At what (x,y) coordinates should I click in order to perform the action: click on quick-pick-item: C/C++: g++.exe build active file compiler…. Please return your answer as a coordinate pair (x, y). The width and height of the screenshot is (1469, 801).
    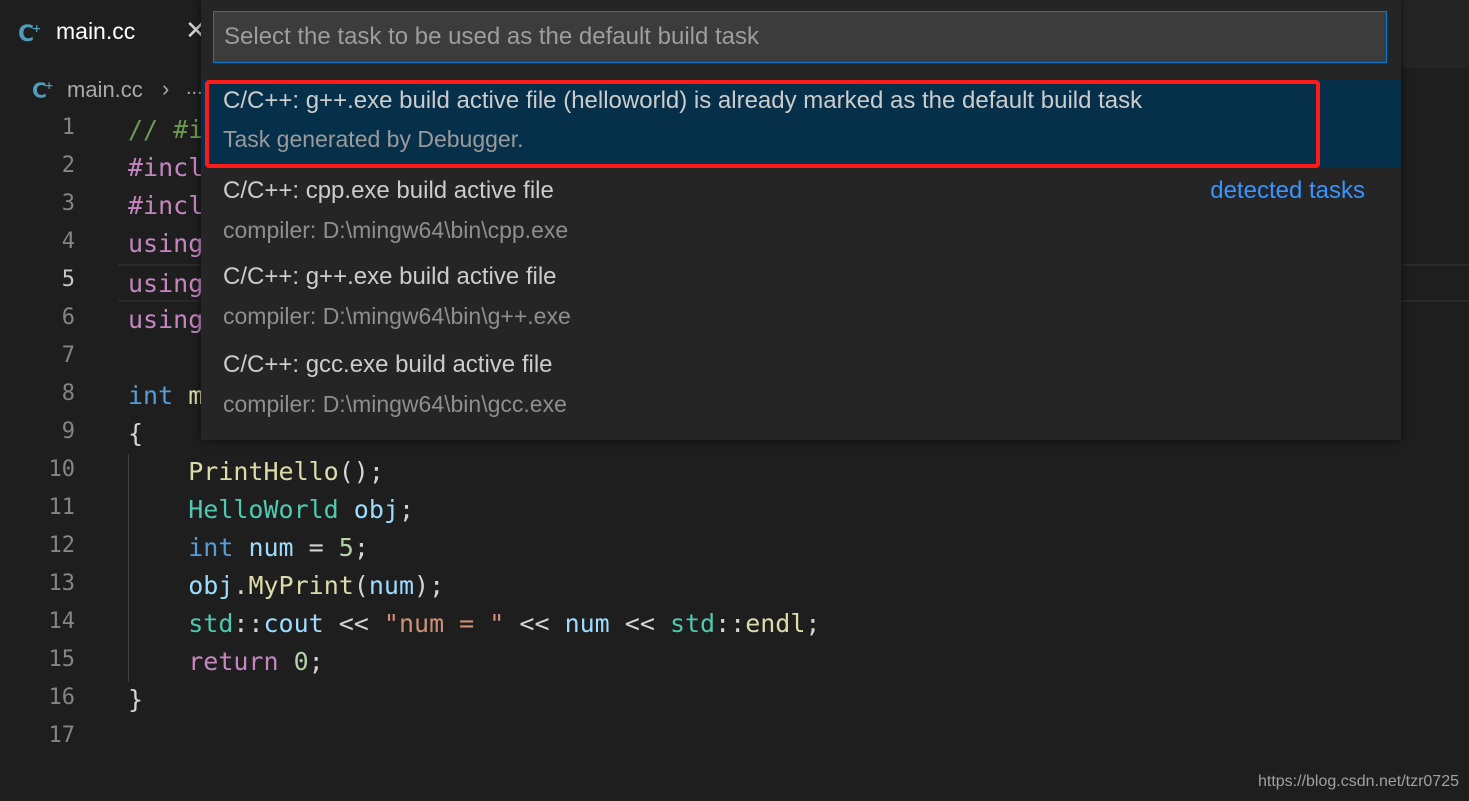
    Looking at the image, I should click on (801, 300).